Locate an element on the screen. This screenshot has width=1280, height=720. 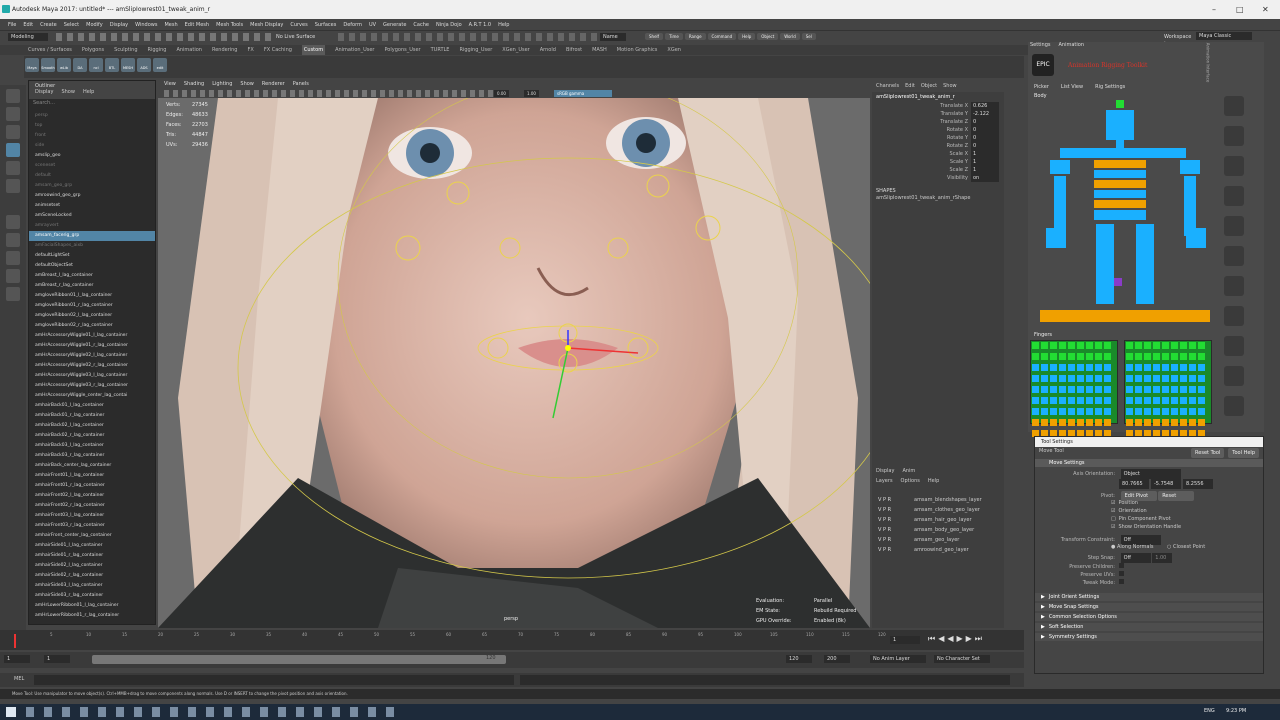
char-set-dropdown: No Character Set is located at coordinates (962, 659).